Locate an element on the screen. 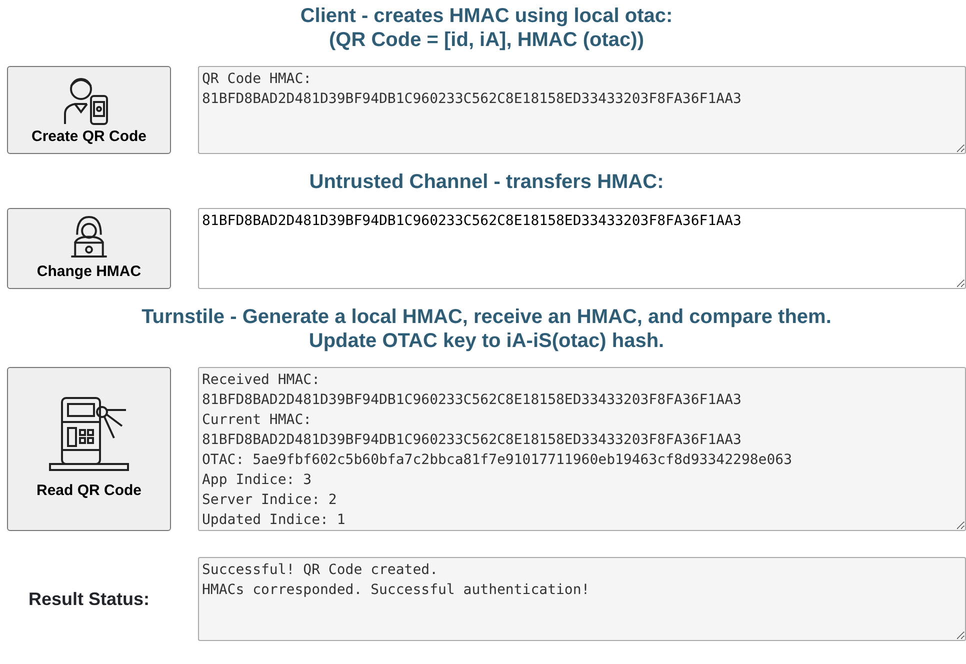 The width and height of the screenshot is (966, 664). text-area: QR Code HMAC: 81BFD8BAD2D481D39BF94DB1C960233C562C8E18158ED33433203F8FA36F1AA3 is located at coordinates (582, 110).